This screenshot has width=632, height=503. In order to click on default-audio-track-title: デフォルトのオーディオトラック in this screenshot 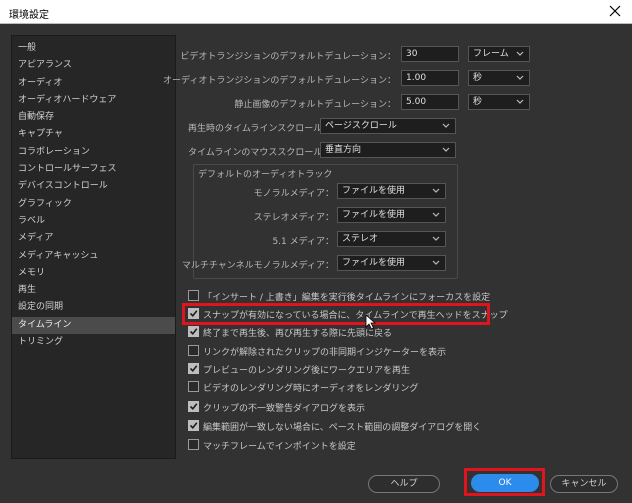, I will do `click(265, 175)`.